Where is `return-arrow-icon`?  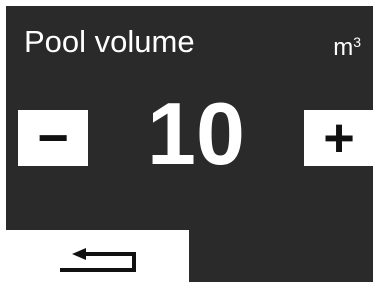 return-arrow-icon is located at coordinates (98, 260).